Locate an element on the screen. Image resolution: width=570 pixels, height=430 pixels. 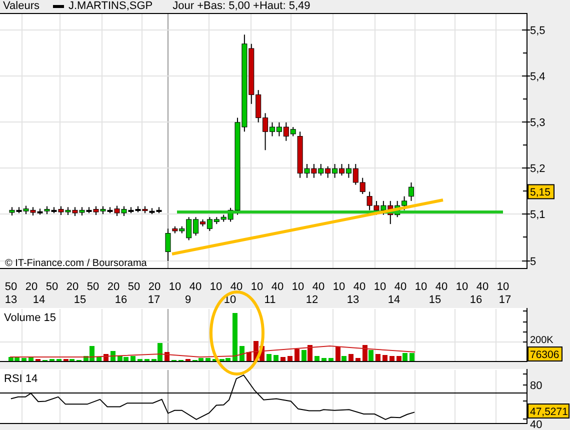
axis-tick-label: 80 is located at coordinates (536, 386).